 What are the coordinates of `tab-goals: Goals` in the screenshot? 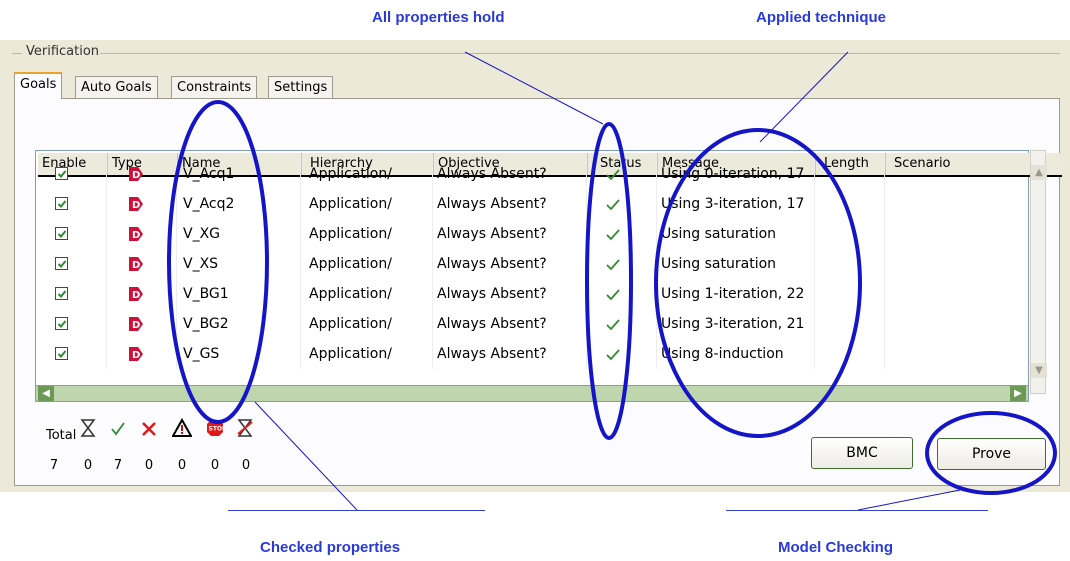 It's located at (38, 85).